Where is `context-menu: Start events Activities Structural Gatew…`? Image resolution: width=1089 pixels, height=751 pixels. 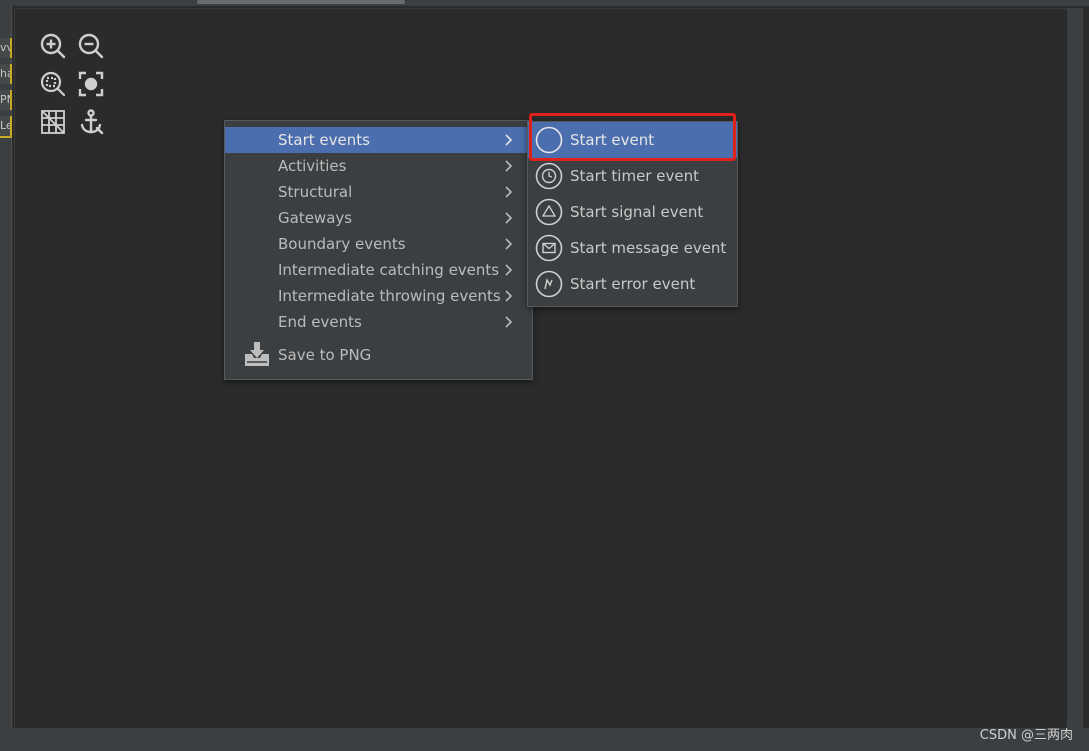
context-menu: Start events Activities Structural Gatew… is located at coordinates (378, 250).